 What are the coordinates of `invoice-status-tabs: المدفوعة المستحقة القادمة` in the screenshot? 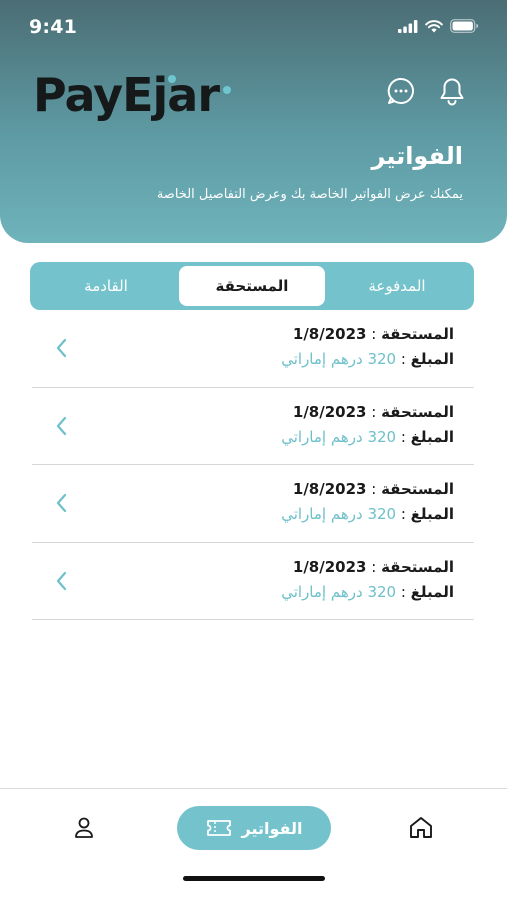 It's located at (252, 286).